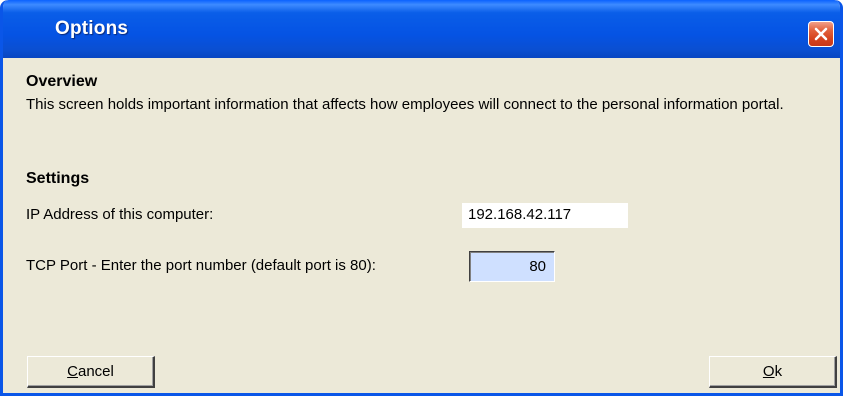 The width and height of the screenshot is (843, 396). Describe the element at coordinates (95, 371) in the screenshot. I see `cancel-label-rest: ancel` at that location.